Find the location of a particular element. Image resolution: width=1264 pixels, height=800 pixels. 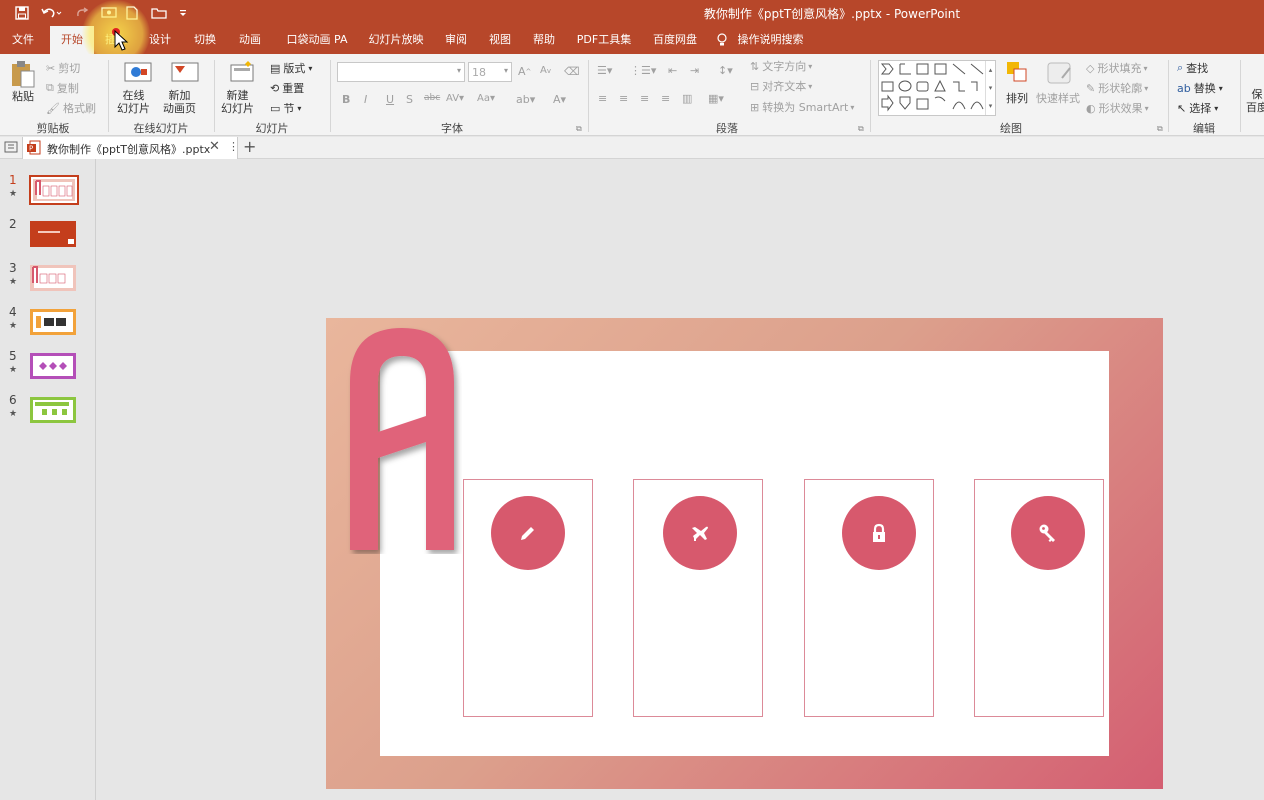

tab-help: 帮助 is located at coordinates (544, 40).